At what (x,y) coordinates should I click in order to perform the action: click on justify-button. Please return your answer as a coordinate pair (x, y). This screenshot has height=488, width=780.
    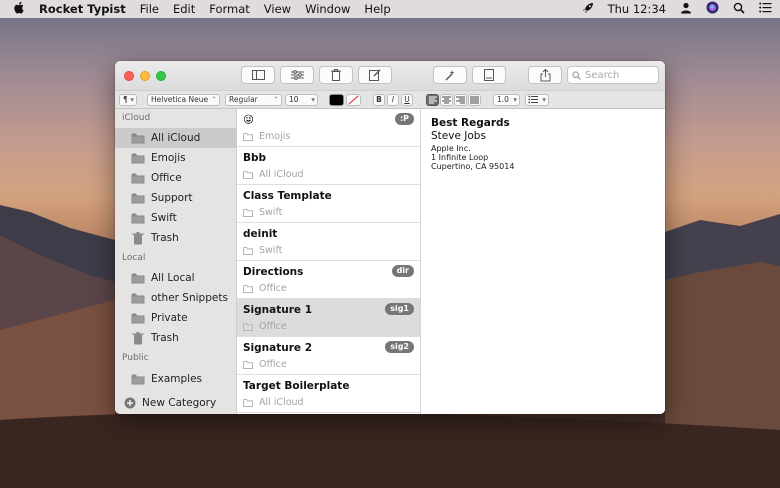
    Looking at the image, I should click on (474, 100).